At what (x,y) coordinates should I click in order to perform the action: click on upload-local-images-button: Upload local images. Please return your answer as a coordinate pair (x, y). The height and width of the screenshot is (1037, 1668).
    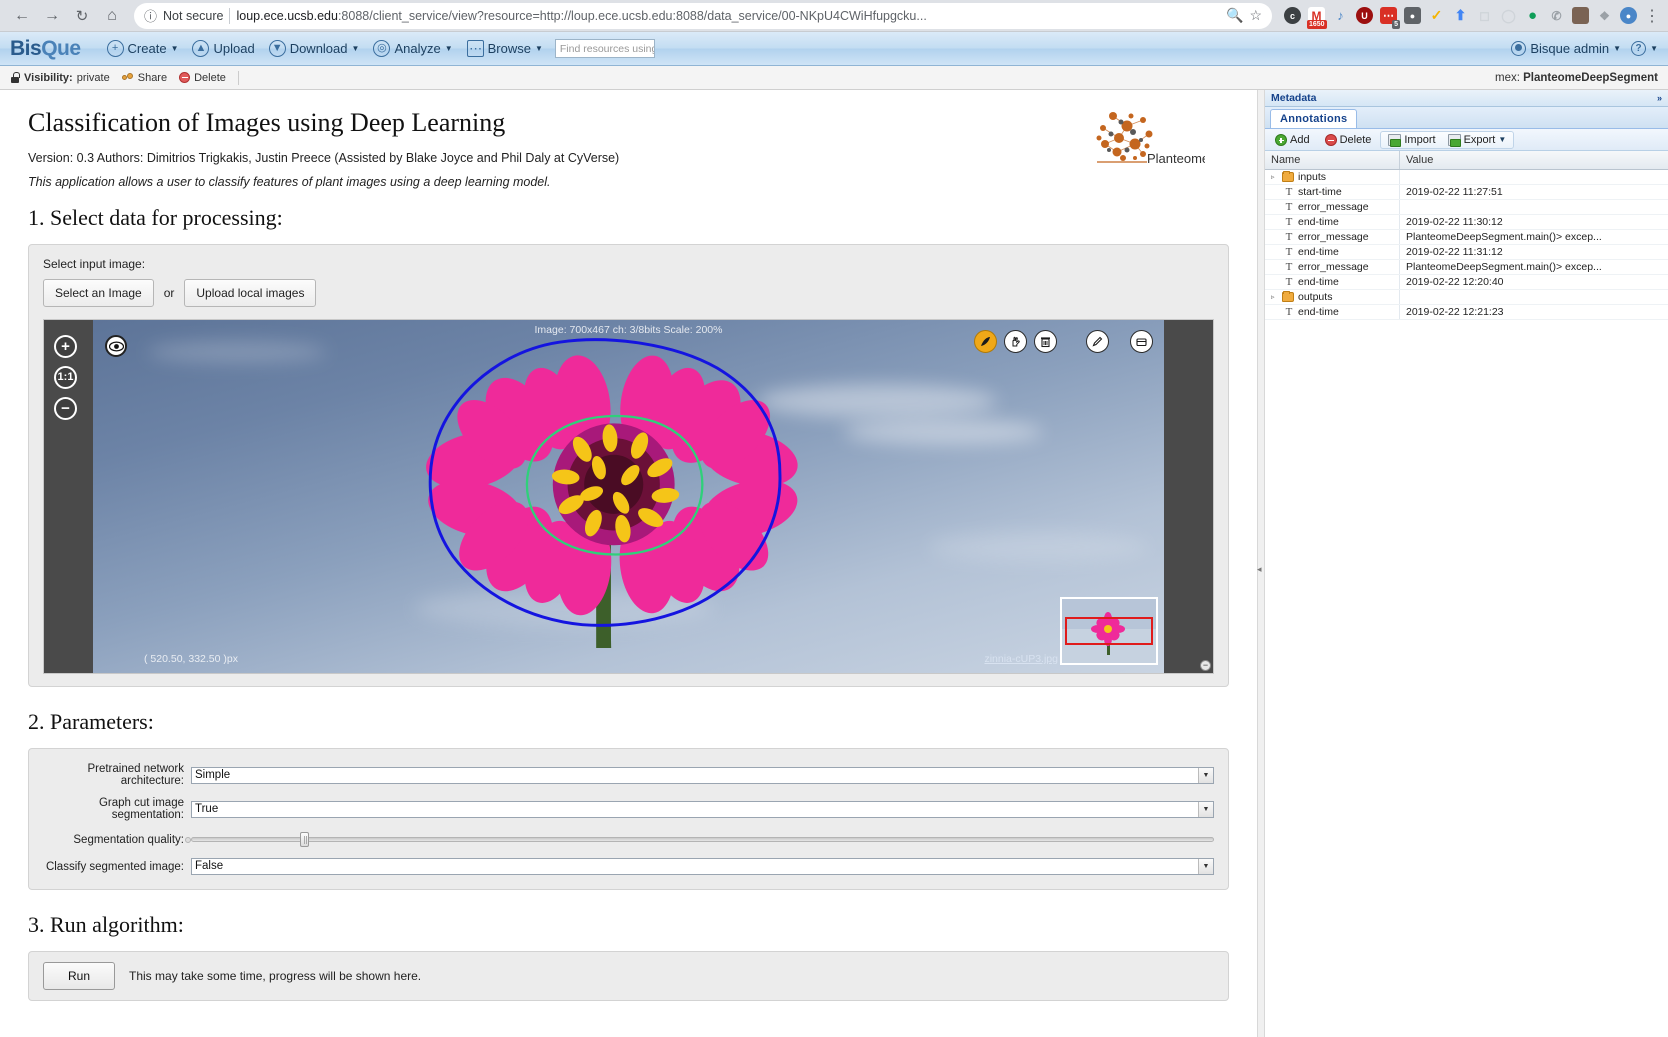
    Looking at the image, I should click on (250, 293).